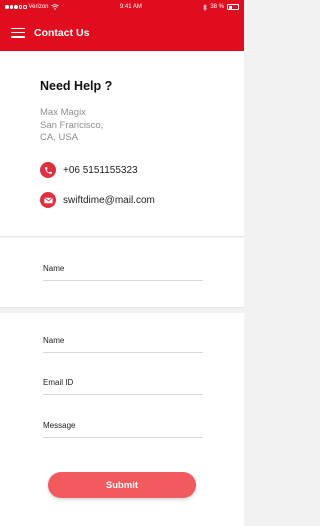 Image resolution: width=320 pixels, height=526 pixels. Describe the element at coordinates (38, 7) in the screenshot. I see `carrier-label: Verizon` at that location.